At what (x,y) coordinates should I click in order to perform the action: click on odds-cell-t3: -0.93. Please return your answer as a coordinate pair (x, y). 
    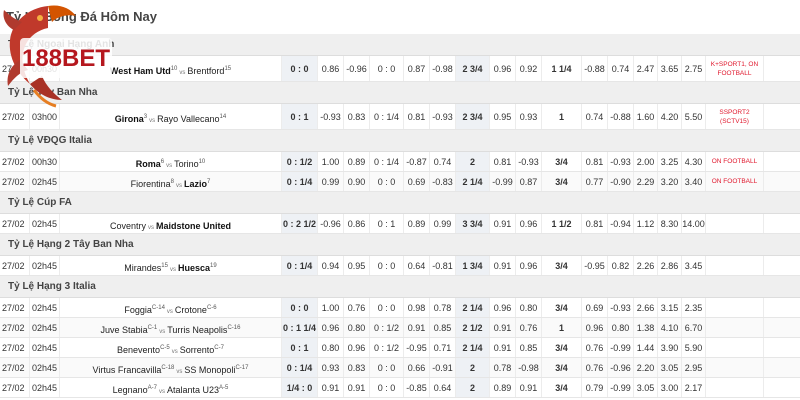
    Looking at the image, I should click on (529, 161).